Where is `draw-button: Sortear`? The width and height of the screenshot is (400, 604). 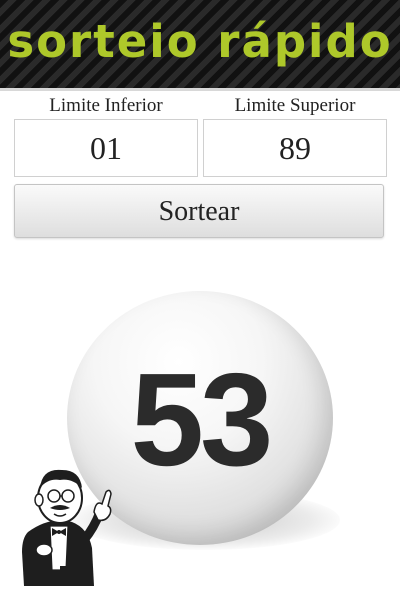 draw-button: Sortear is located at coordinates (199, 211).